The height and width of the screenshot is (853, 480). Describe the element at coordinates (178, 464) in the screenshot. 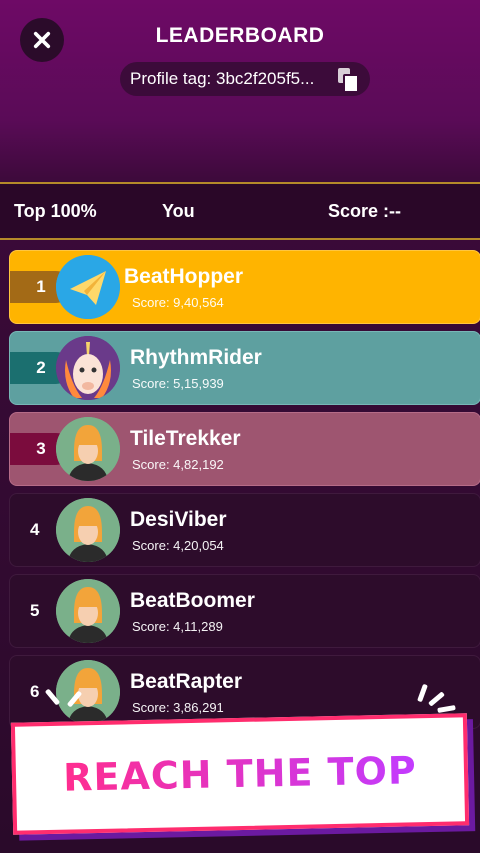

I see `player-score: Score: 4,82,192` at that location.